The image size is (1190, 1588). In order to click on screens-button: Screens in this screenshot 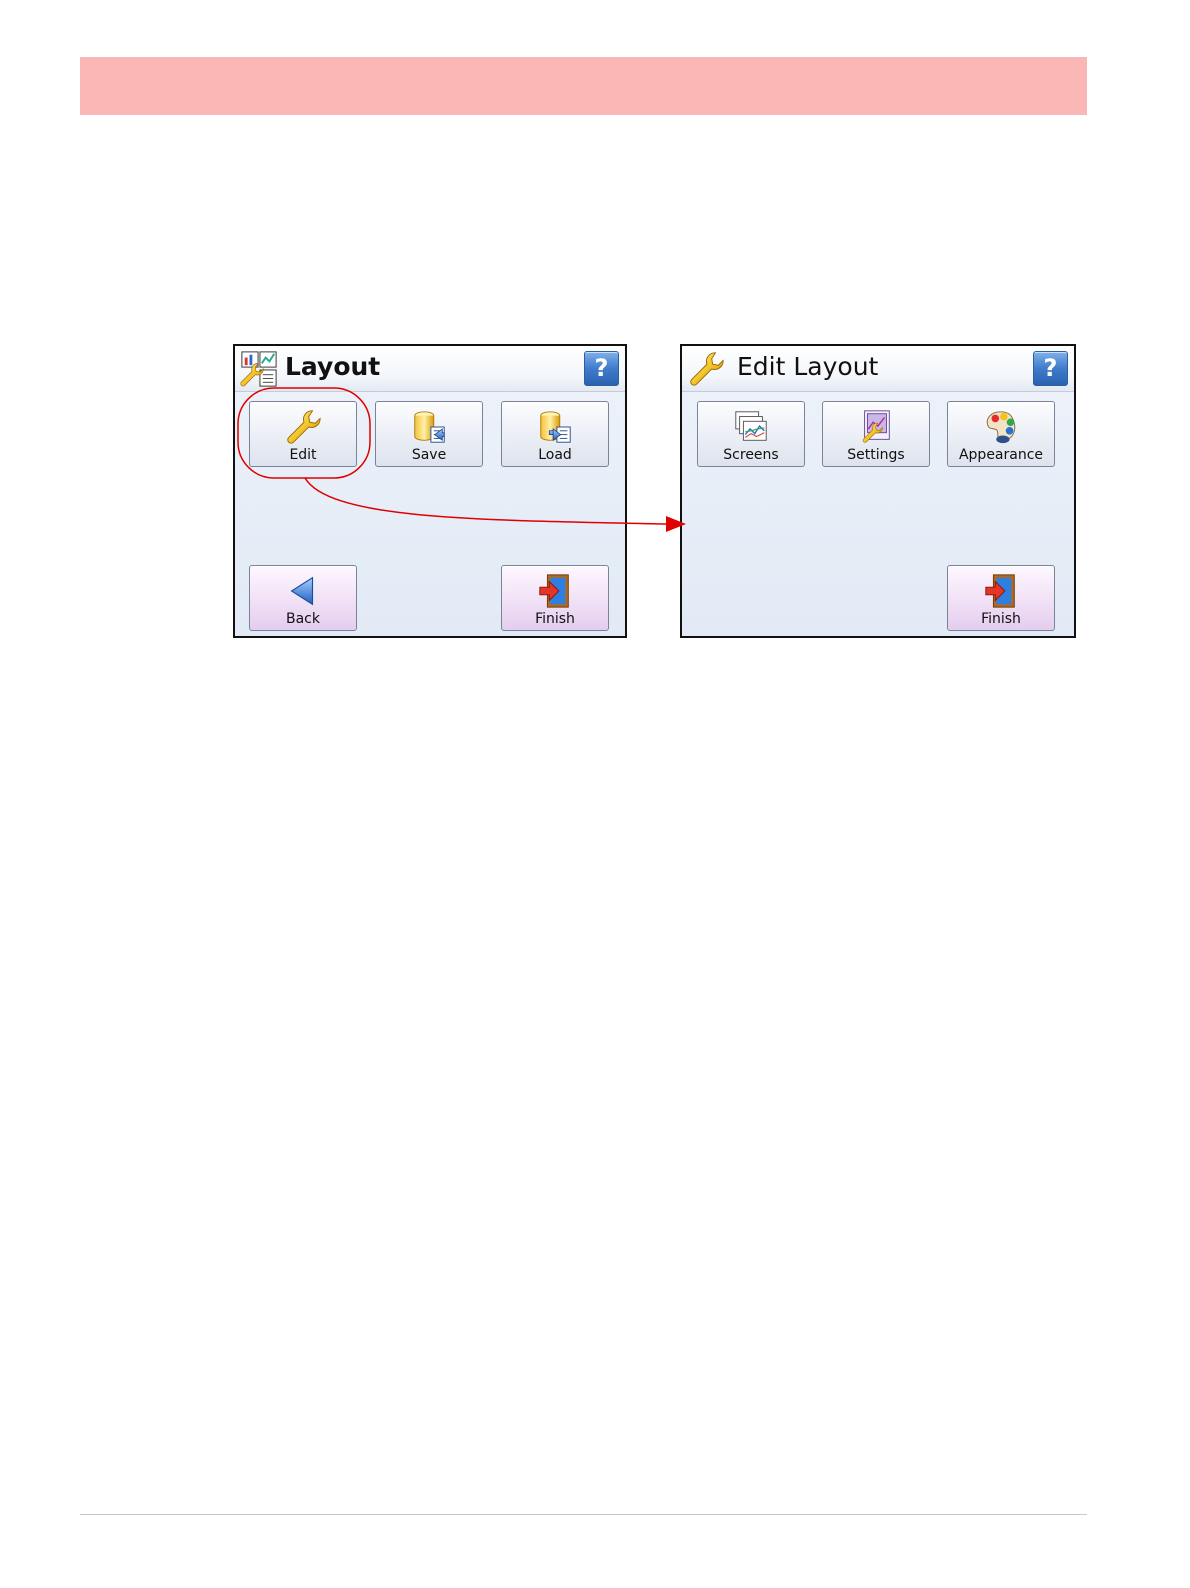, I will do `click(751, 434)`.